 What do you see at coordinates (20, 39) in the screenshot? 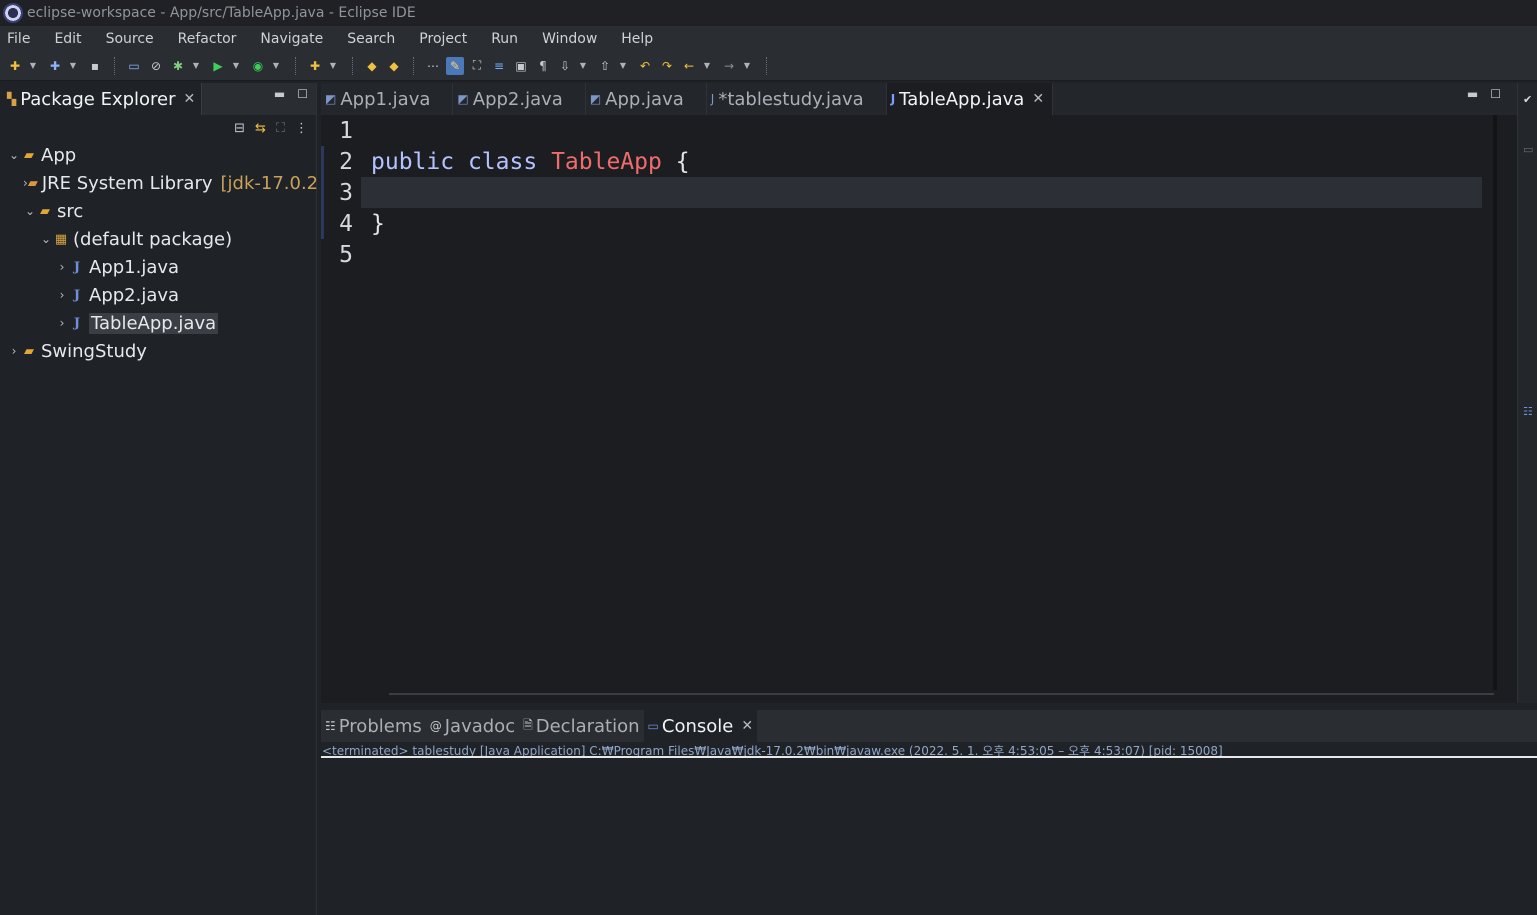
I see `menu-file: File` at bounding box center [20, 39].